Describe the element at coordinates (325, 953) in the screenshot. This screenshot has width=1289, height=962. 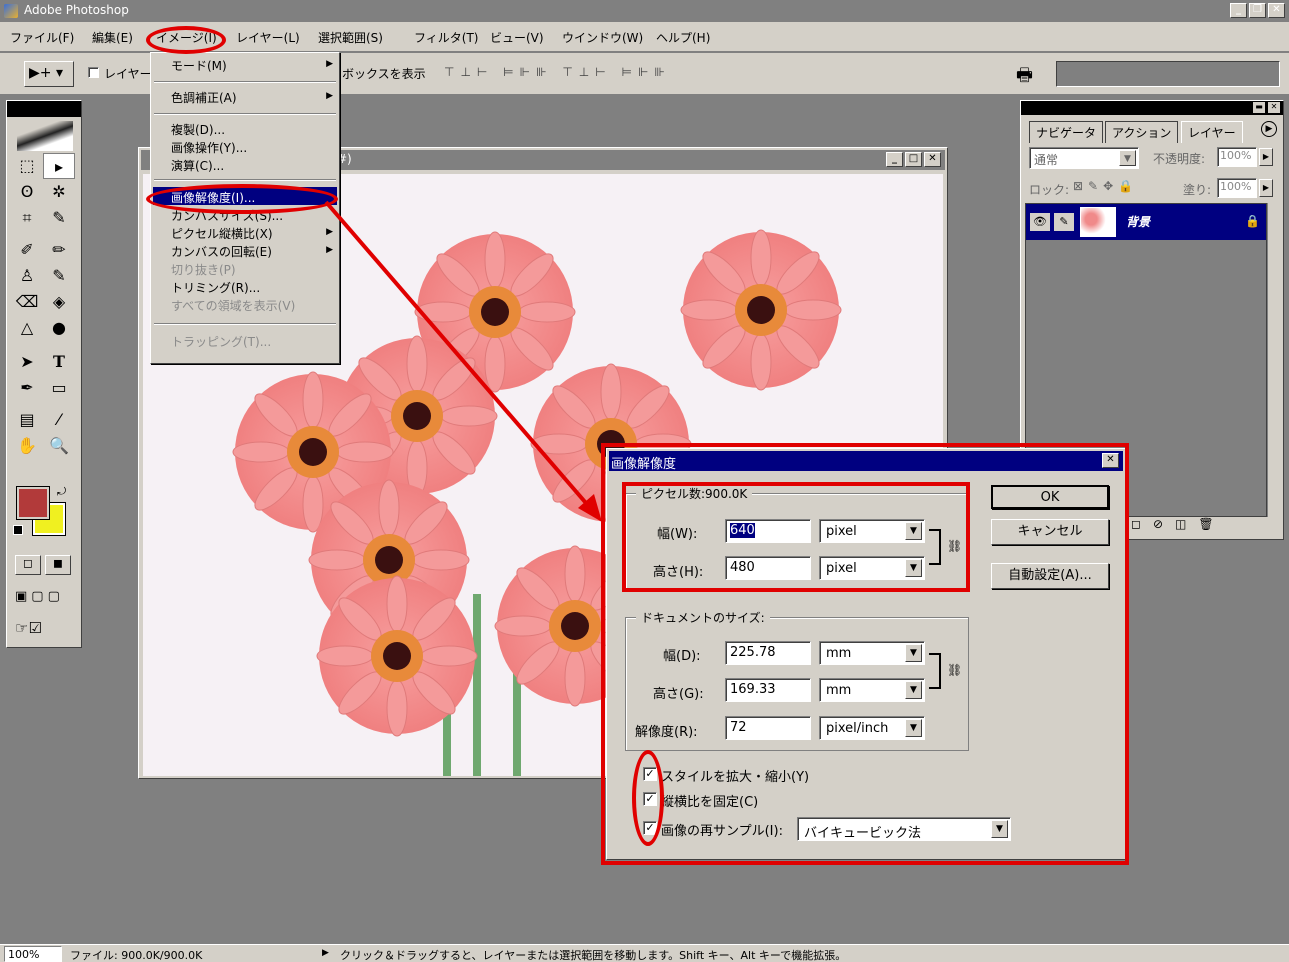
I see `status-arrow-icon: ▶` at that location.